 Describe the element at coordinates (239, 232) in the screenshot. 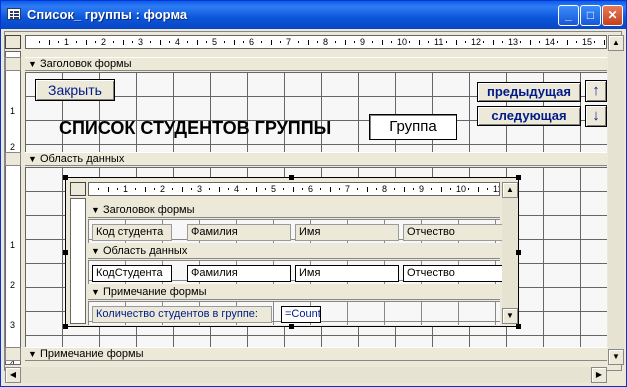

I see `surname-label: Фамилия` at that location.